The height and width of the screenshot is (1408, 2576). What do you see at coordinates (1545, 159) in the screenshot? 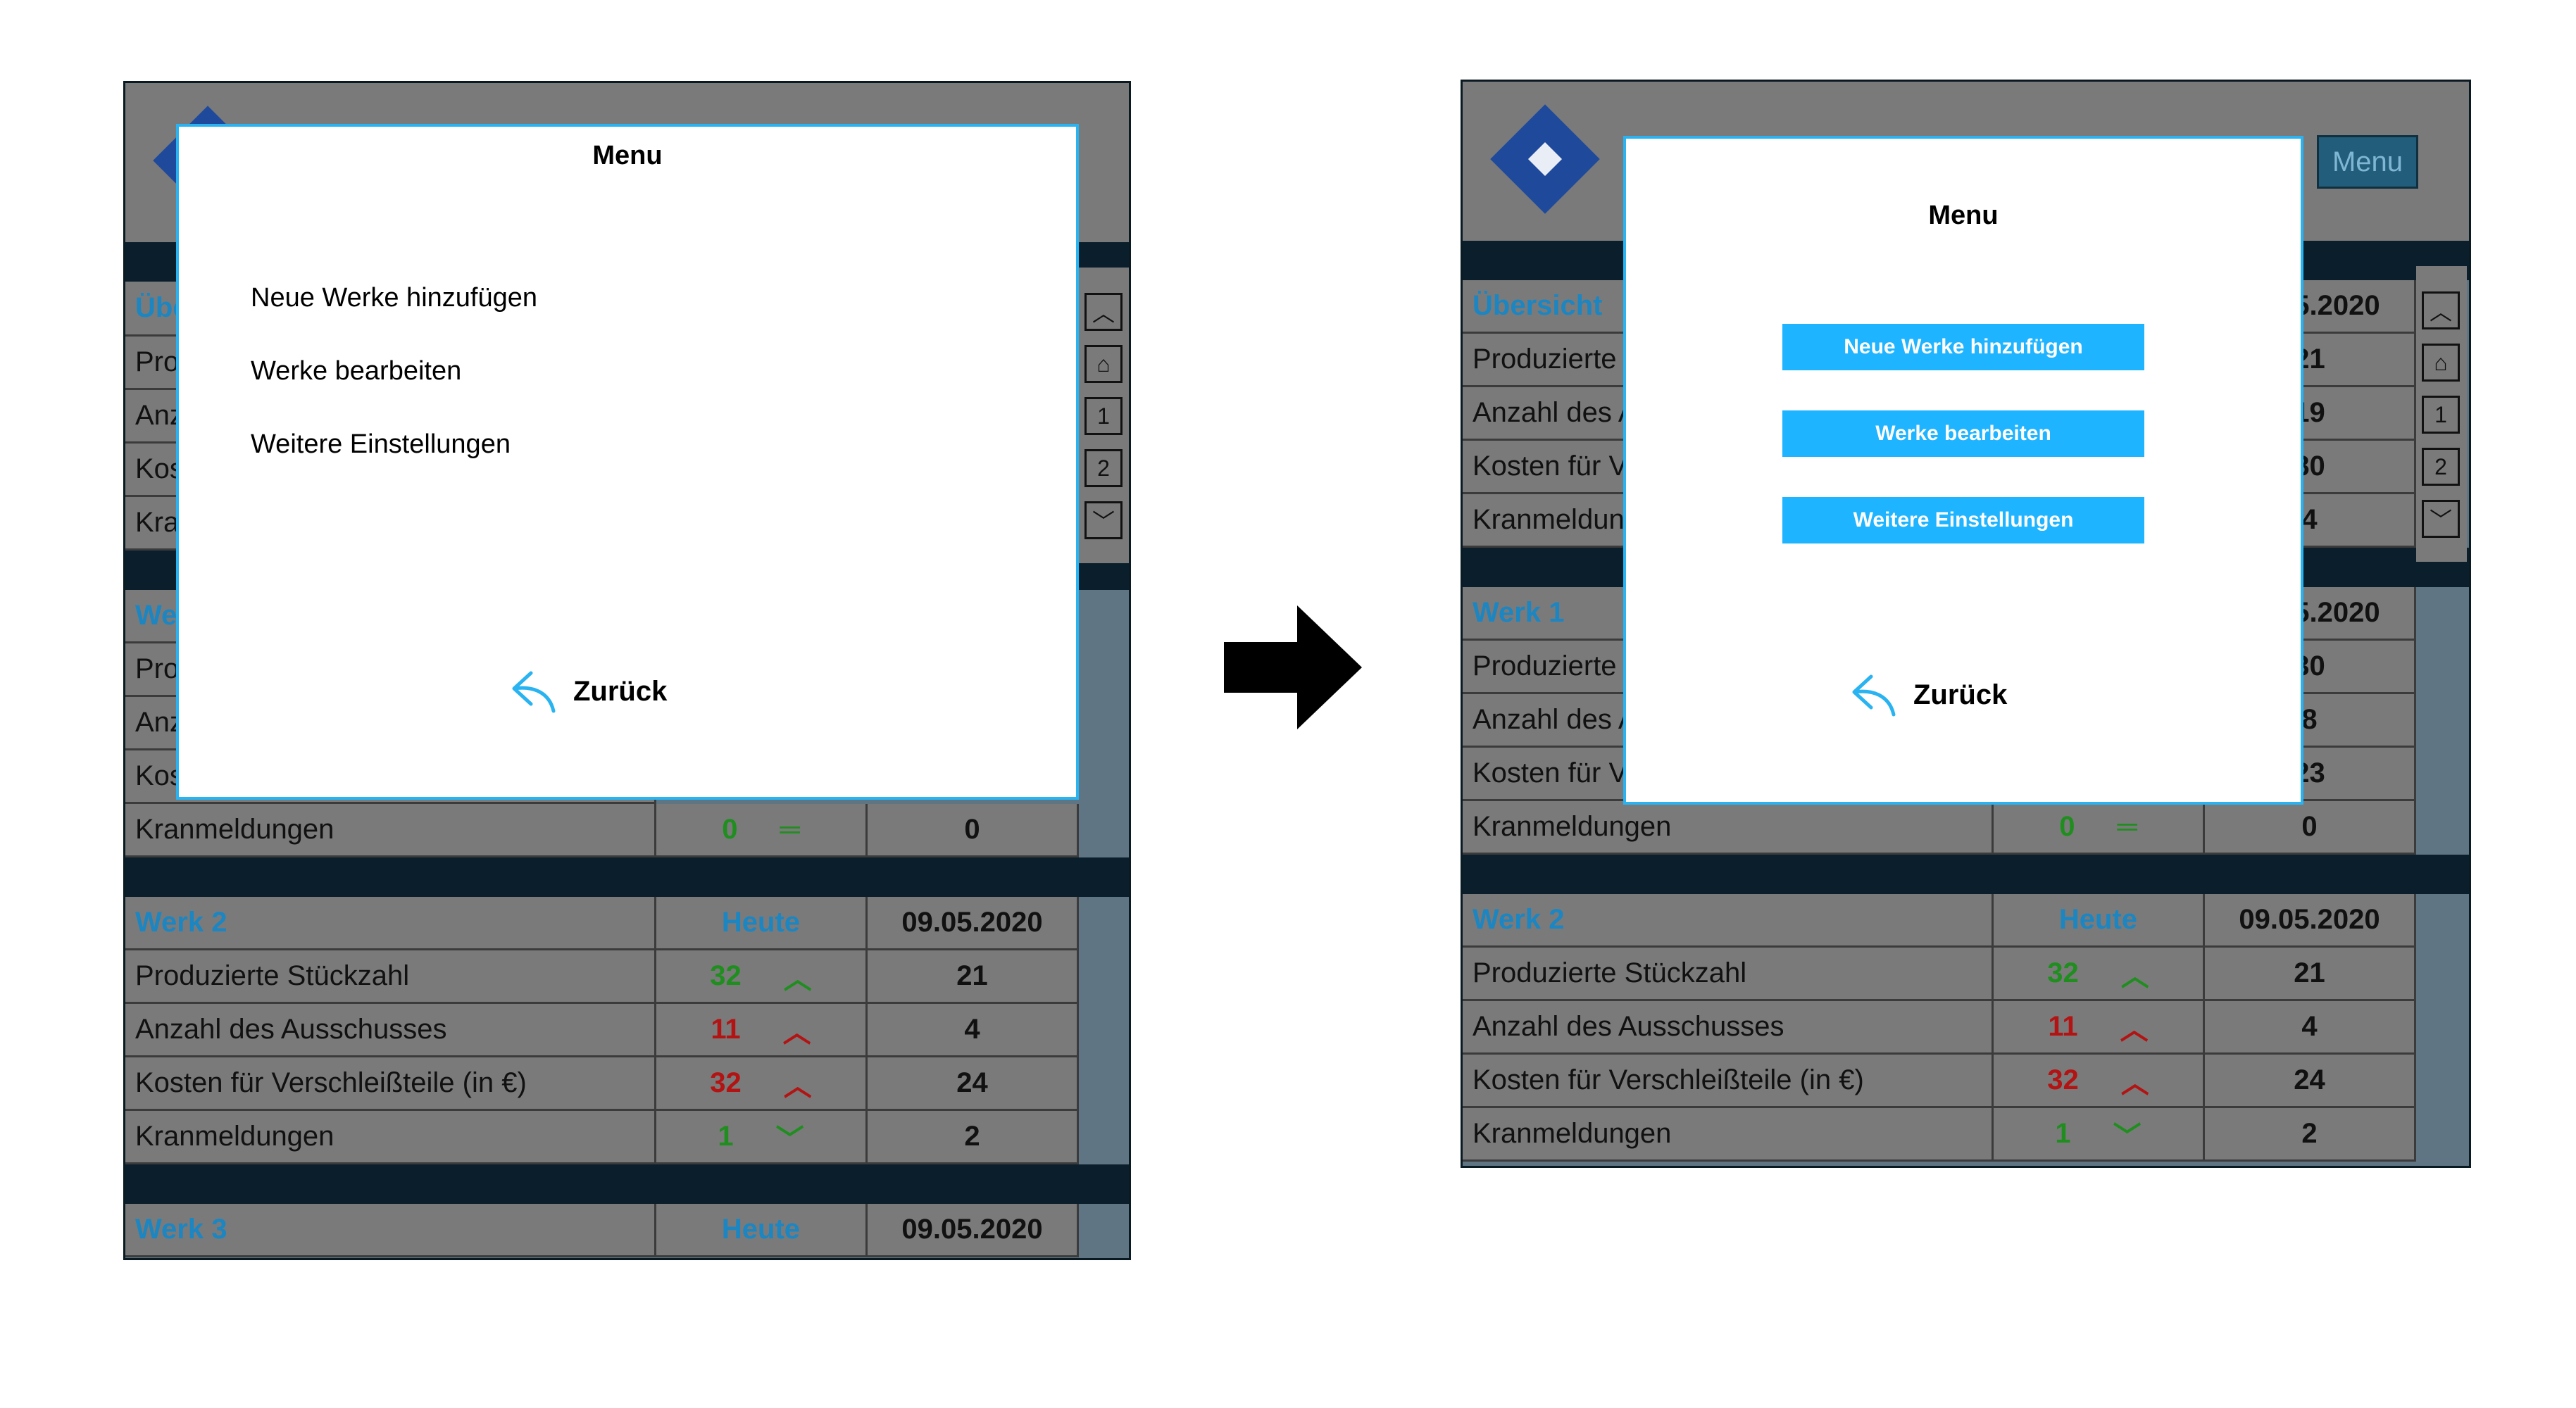
I see `logo-icon` at bounding box center [1545, 159].